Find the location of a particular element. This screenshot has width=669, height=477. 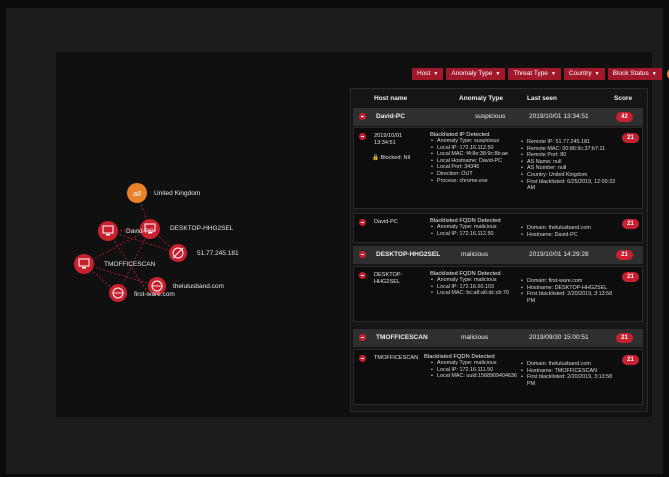

graph-edges is located at coordinates (131, 243).